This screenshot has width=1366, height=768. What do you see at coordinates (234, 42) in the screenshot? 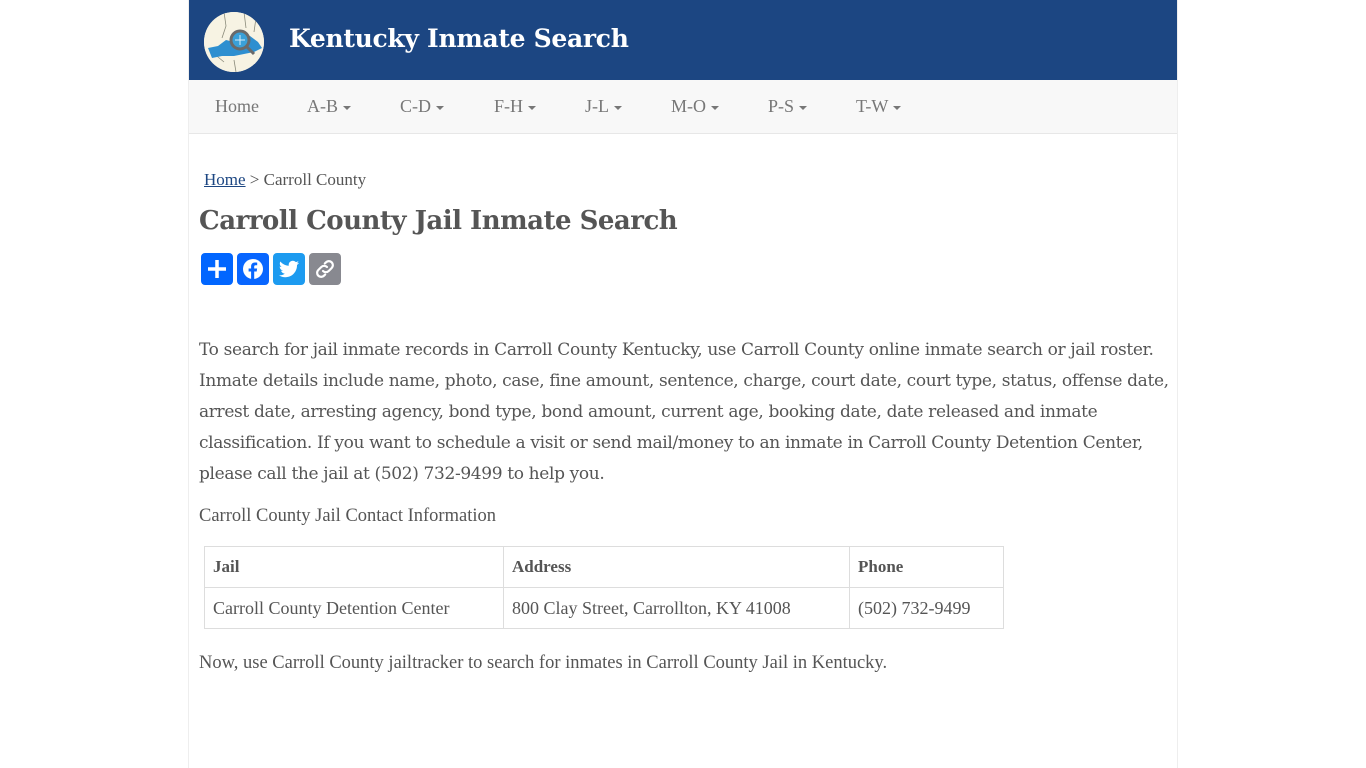
I see `kentucky-map-magnifier-icon` at bounding box center [234, 42].